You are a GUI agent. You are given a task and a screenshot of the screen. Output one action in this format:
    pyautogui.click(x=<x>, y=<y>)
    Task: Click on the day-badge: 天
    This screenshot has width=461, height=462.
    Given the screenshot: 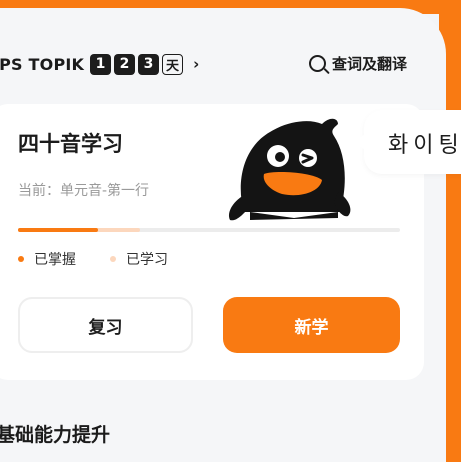 What is the action you would take?
    pyautogui.click(x=173, y=64)
    